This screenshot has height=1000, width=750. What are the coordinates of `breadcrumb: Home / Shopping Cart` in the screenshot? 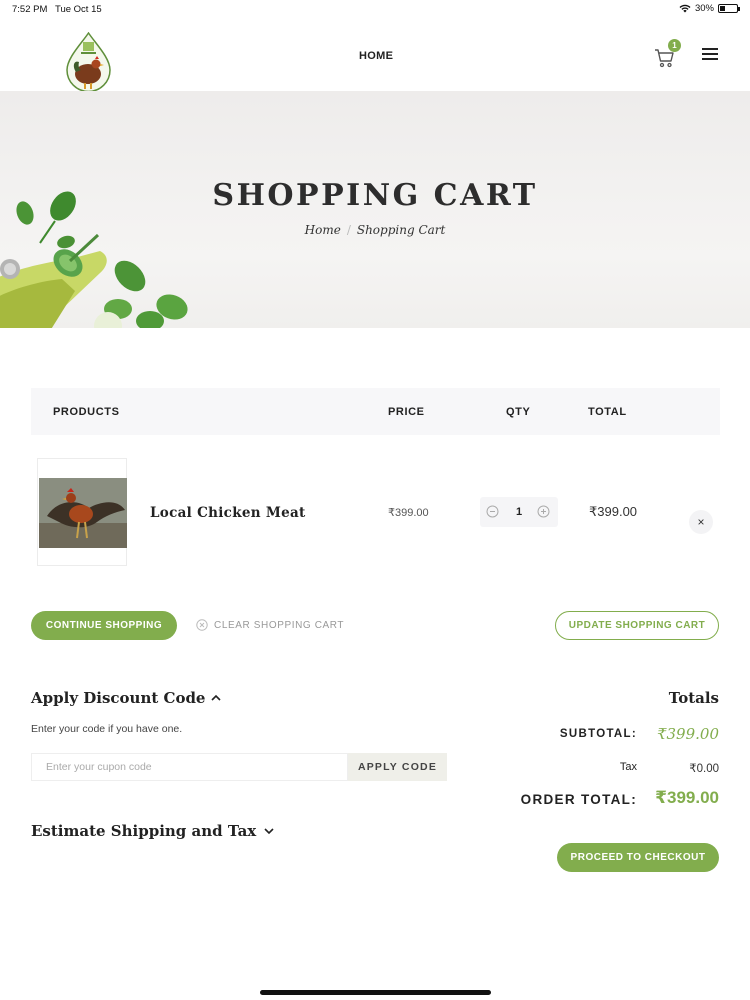 It's located at (375, 230).